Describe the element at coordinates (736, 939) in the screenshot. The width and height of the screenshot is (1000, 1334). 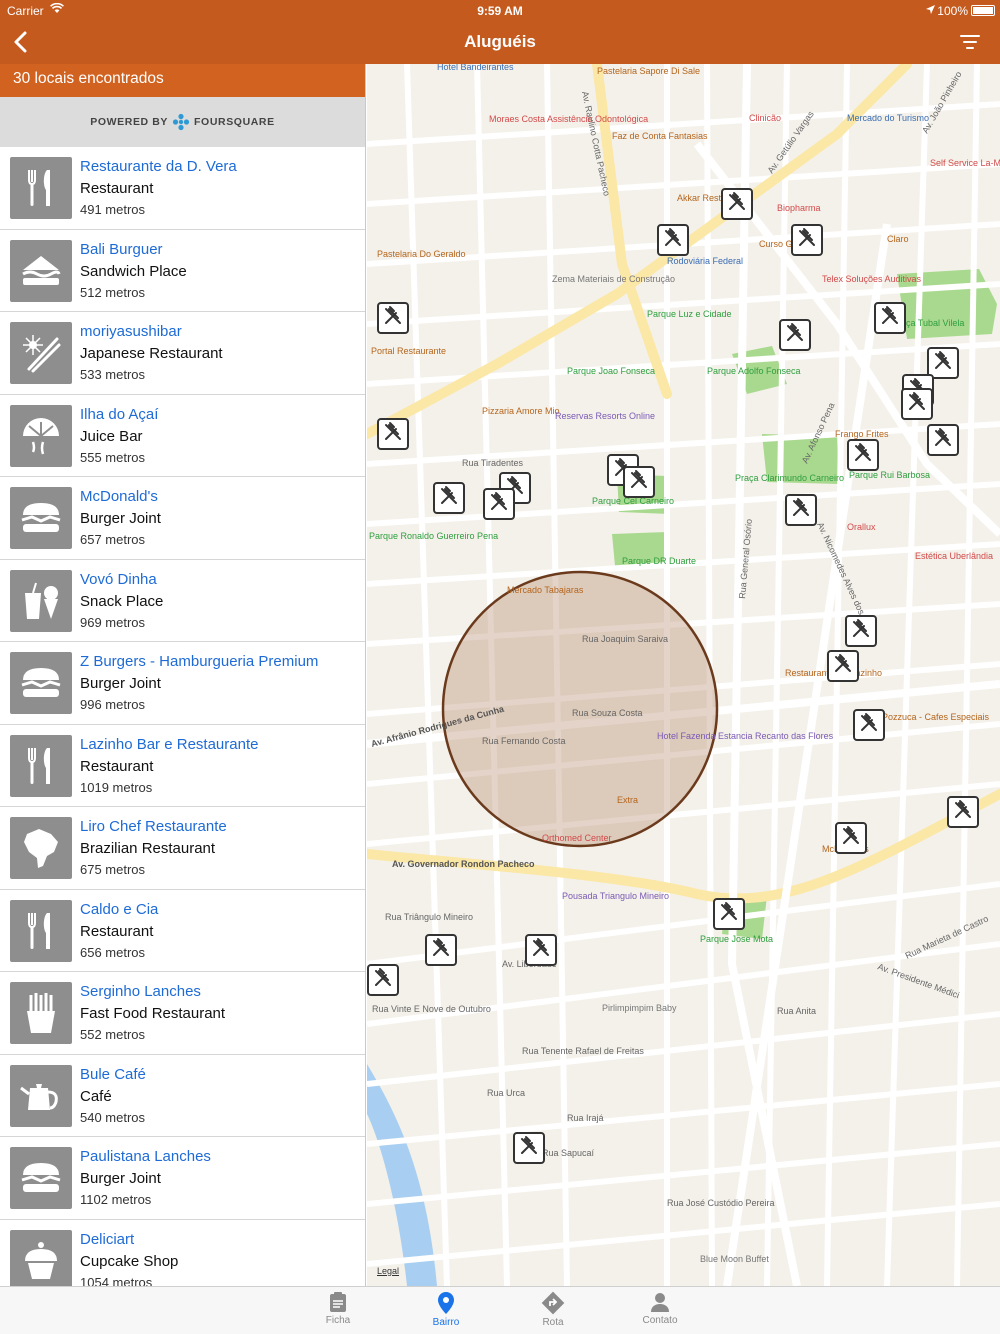
I see `map-label: Parque Jose Mota` at that location.